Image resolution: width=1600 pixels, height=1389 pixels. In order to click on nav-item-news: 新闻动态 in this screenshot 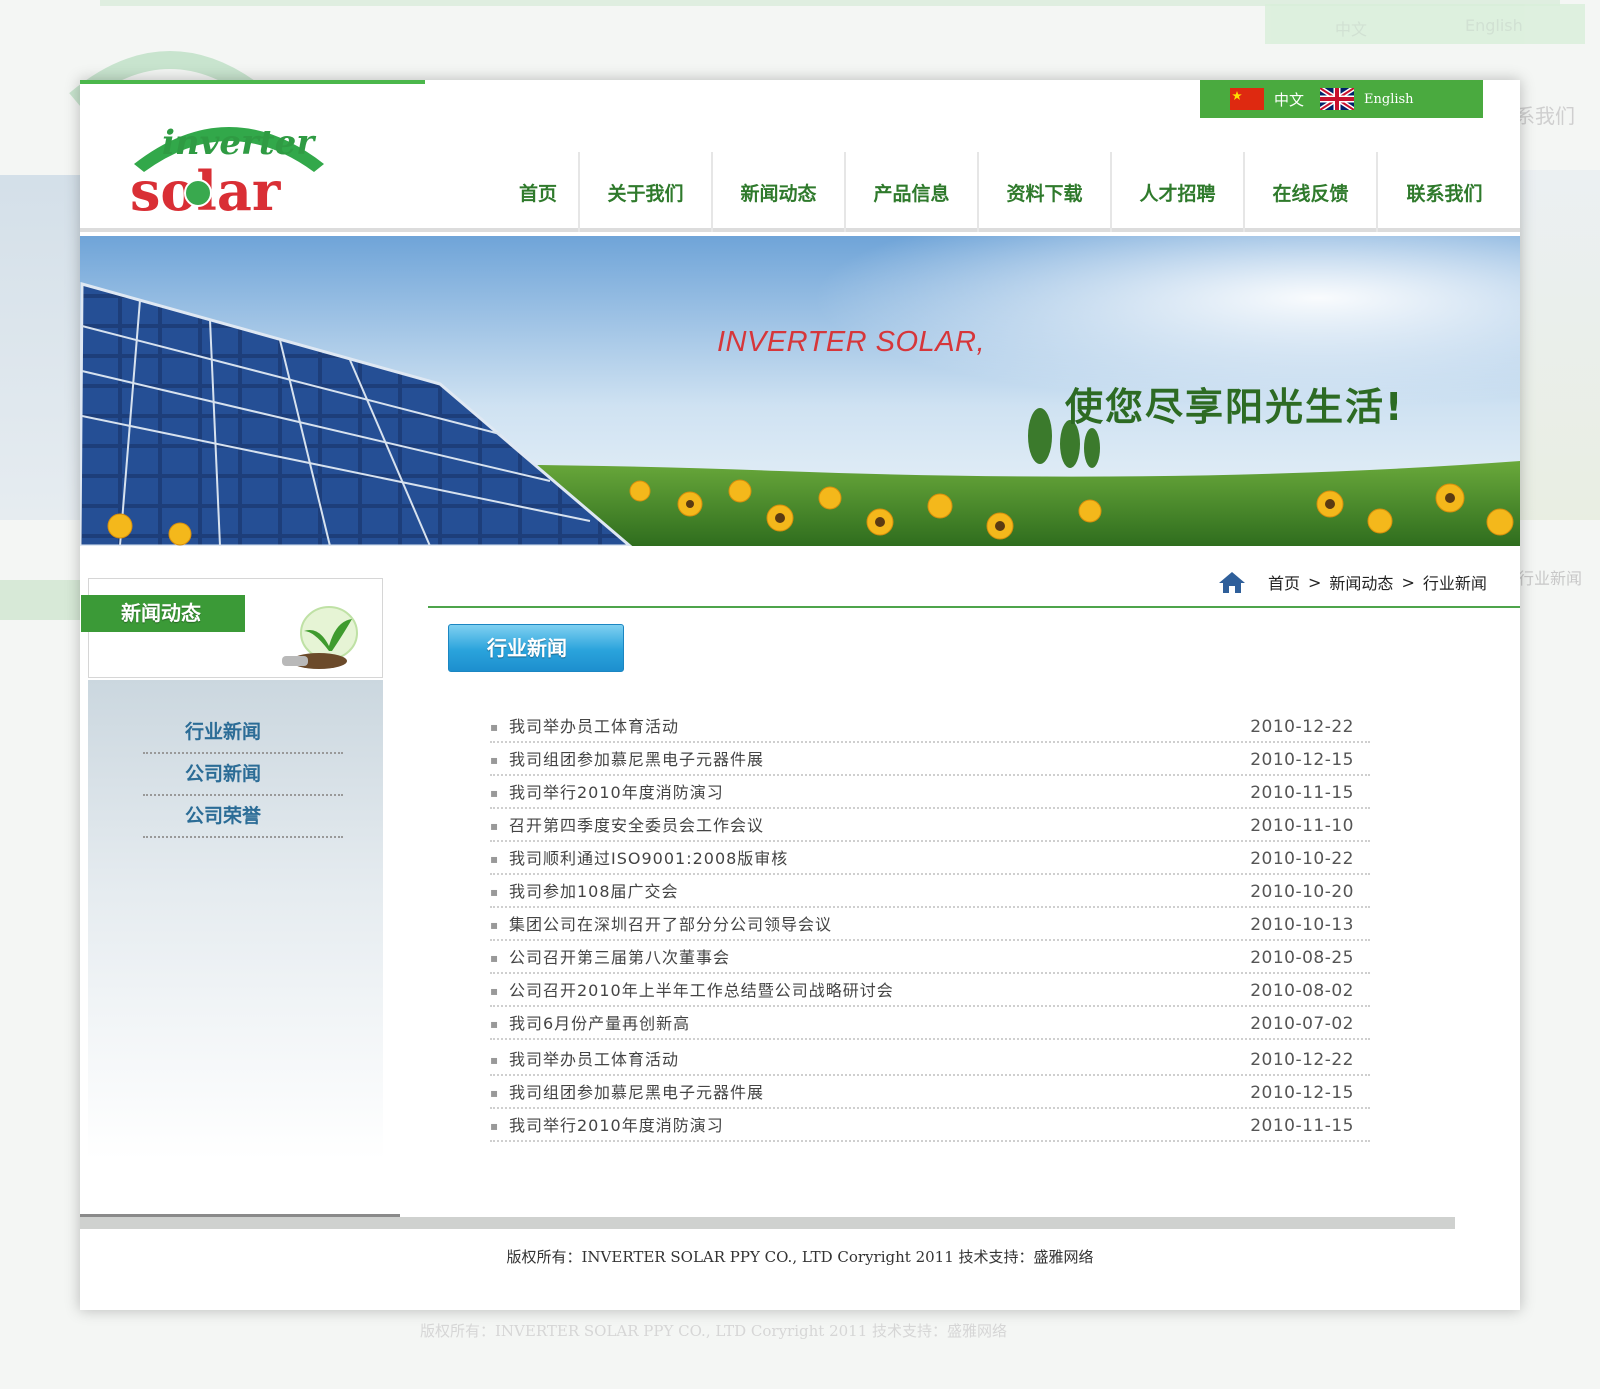, I will do `click(779, 192)`.